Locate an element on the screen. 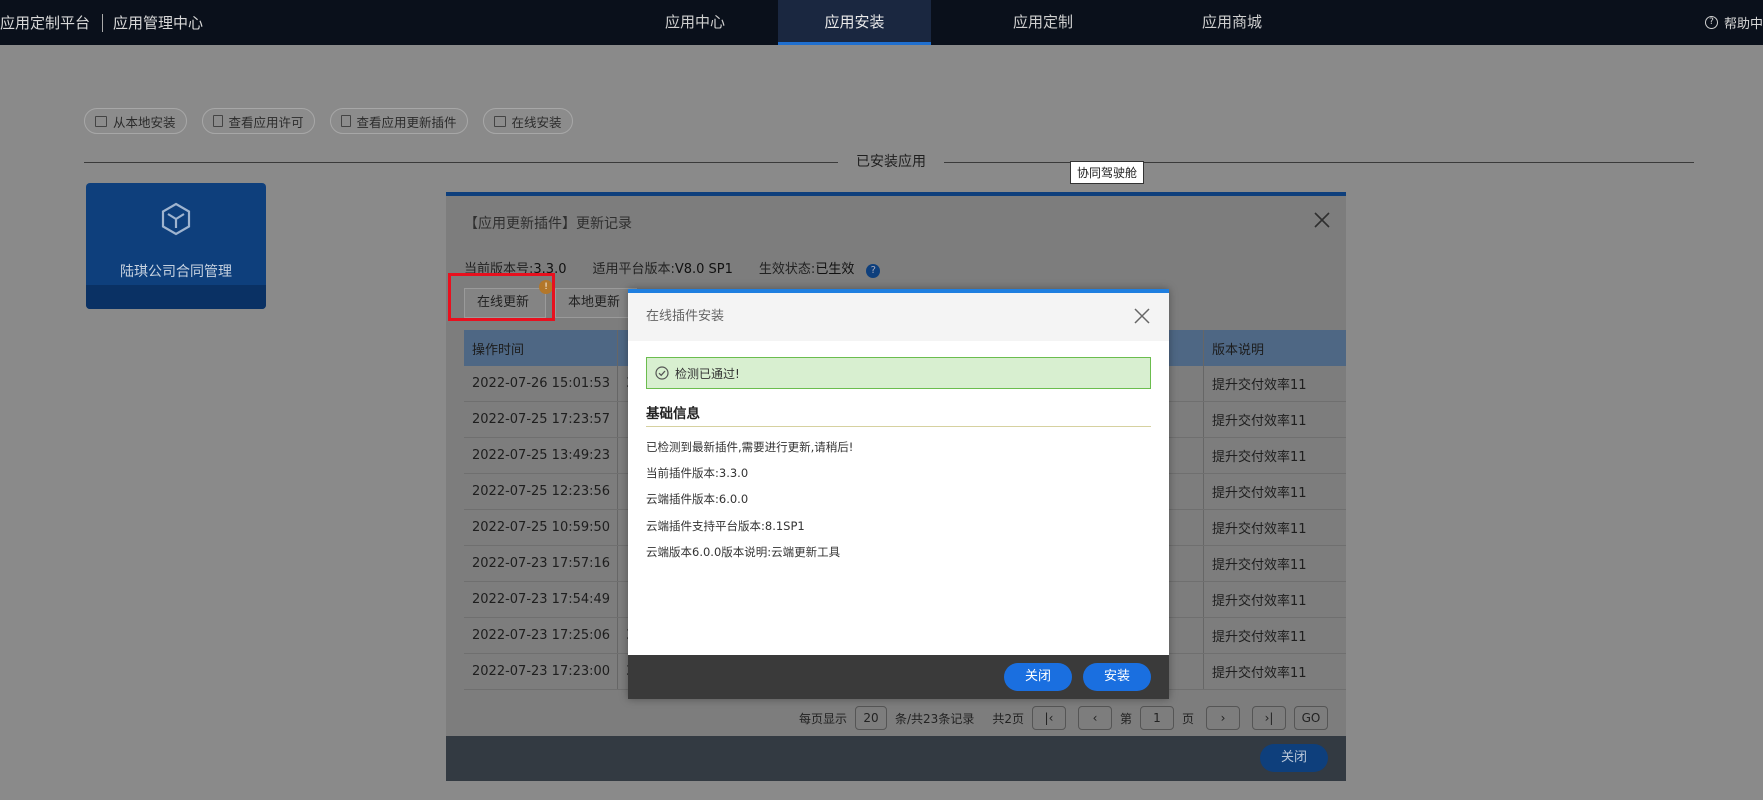 The image size is (1763, 800). view-license-label: 查看应用许可 is located at coordinates (266, 122).